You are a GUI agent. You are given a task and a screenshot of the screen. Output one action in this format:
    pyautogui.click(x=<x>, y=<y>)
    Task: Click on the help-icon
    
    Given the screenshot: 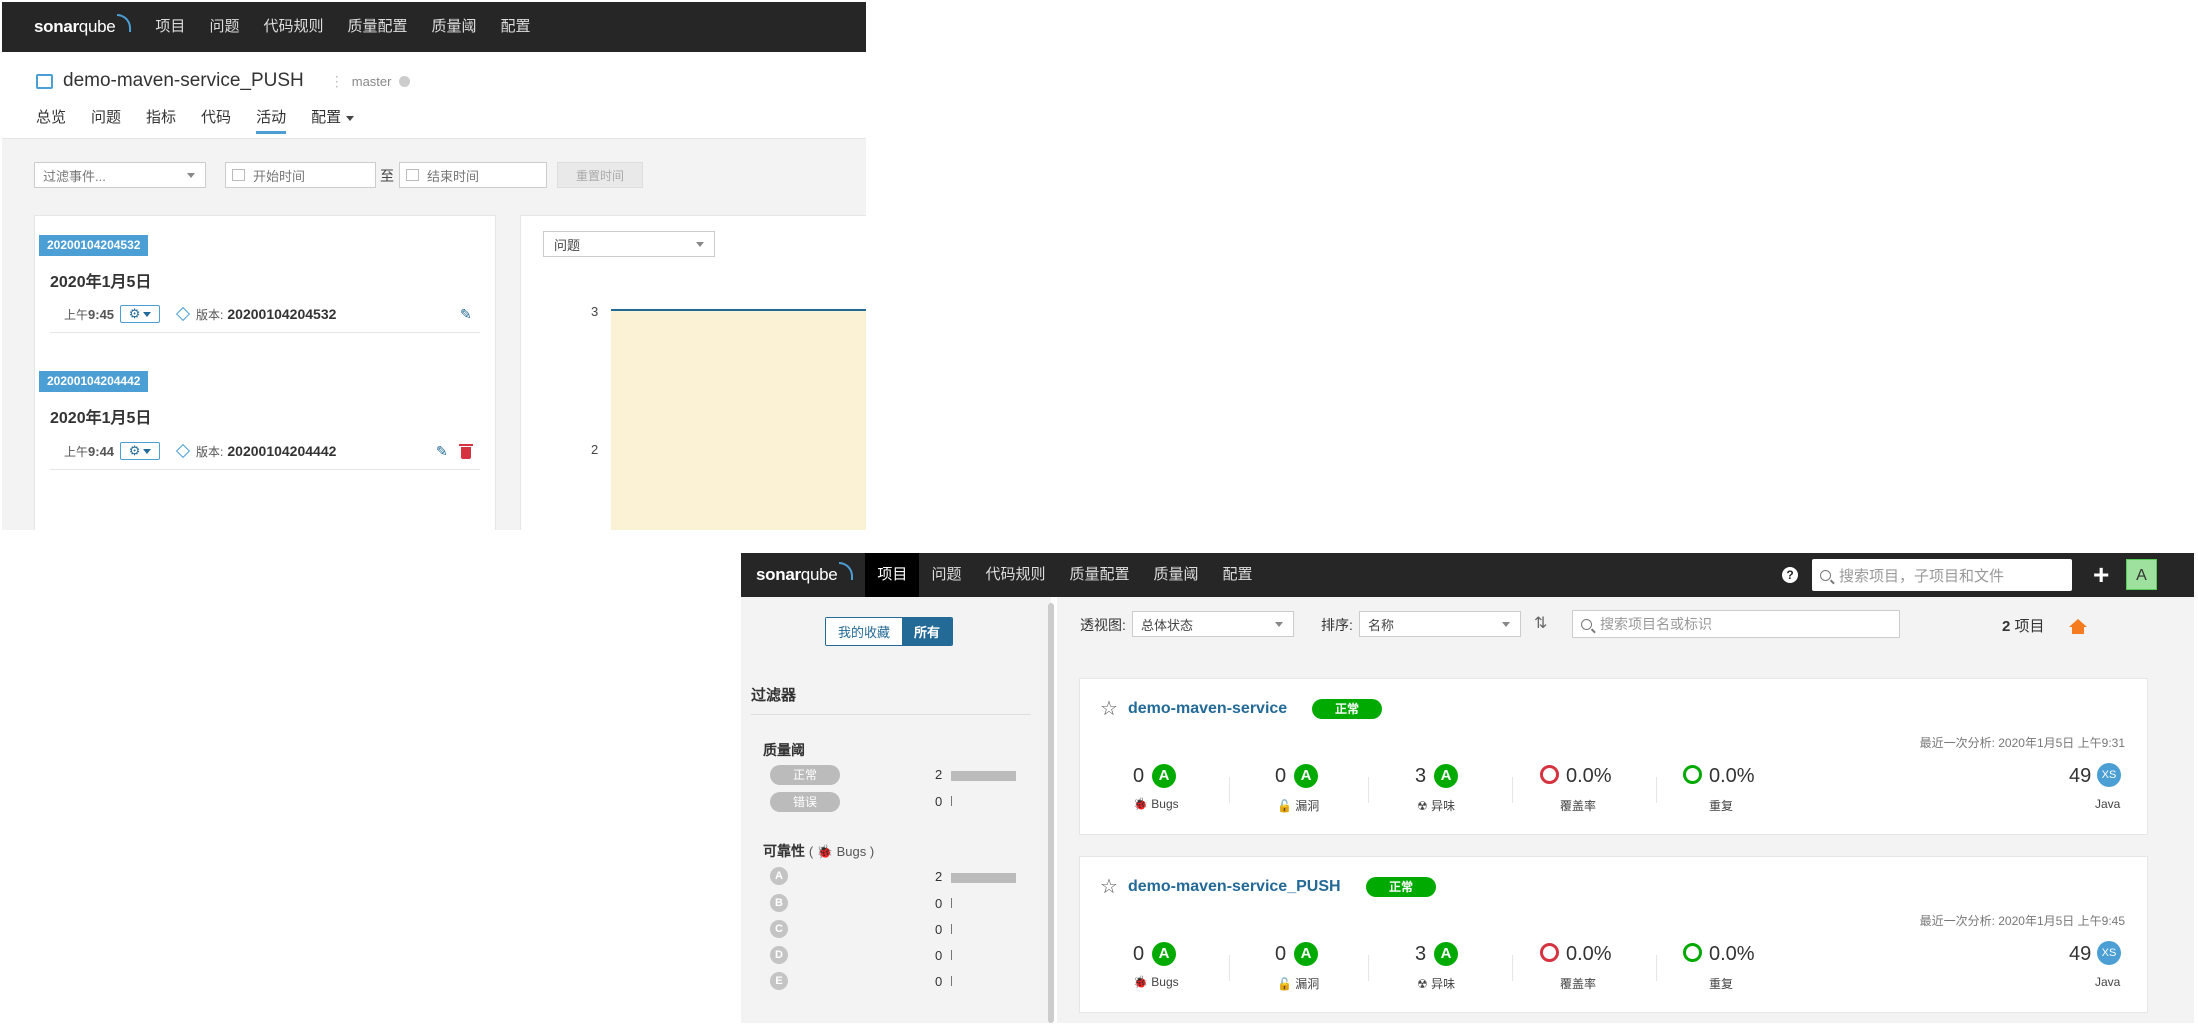 What is the action you would take?
    pyautogui.click(x=405, y=81)
    